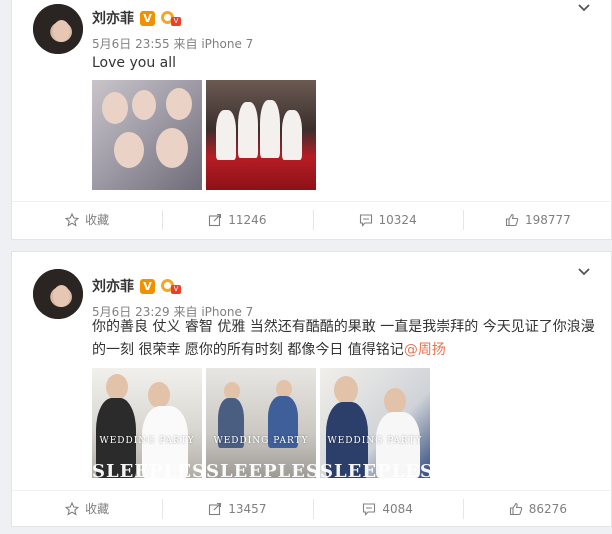  I want to click on comment-count: 4084, so click(397, 508).